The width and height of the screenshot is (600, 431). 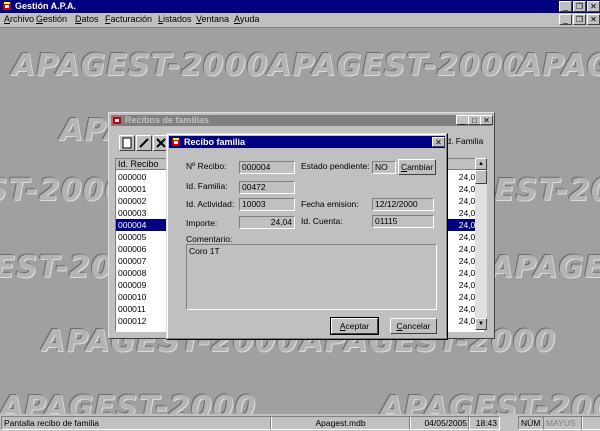 I want to click on recibo-label: Nº Recibo:, so click(x=206, y=166).